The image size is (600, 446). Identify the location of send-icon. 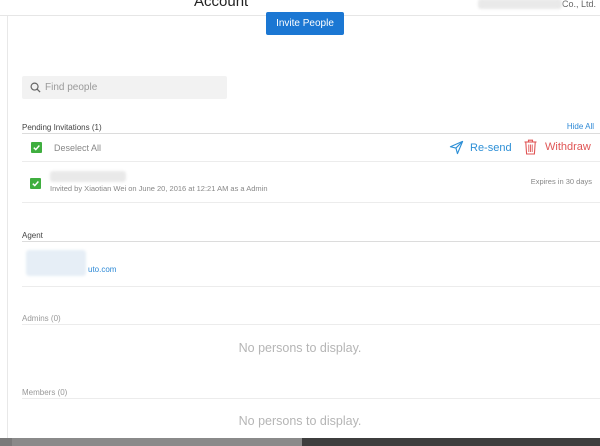
(456, 147).